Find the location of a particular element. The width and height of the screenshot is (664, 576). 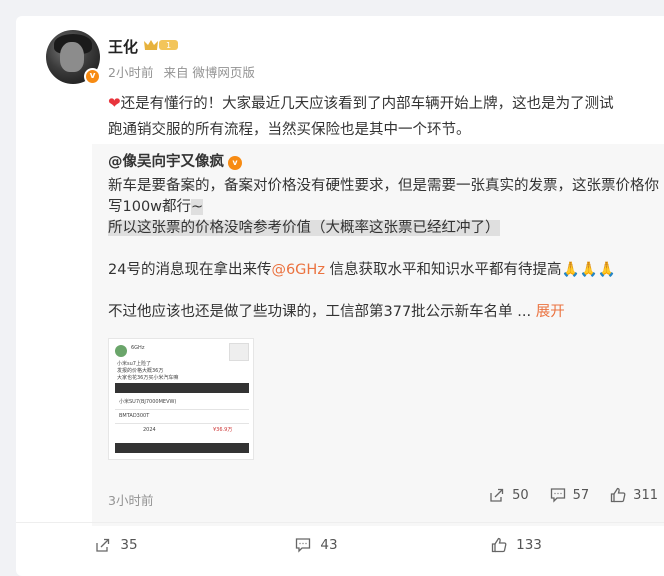

thumb-text: 2024 is located at coordinates (149, 430).